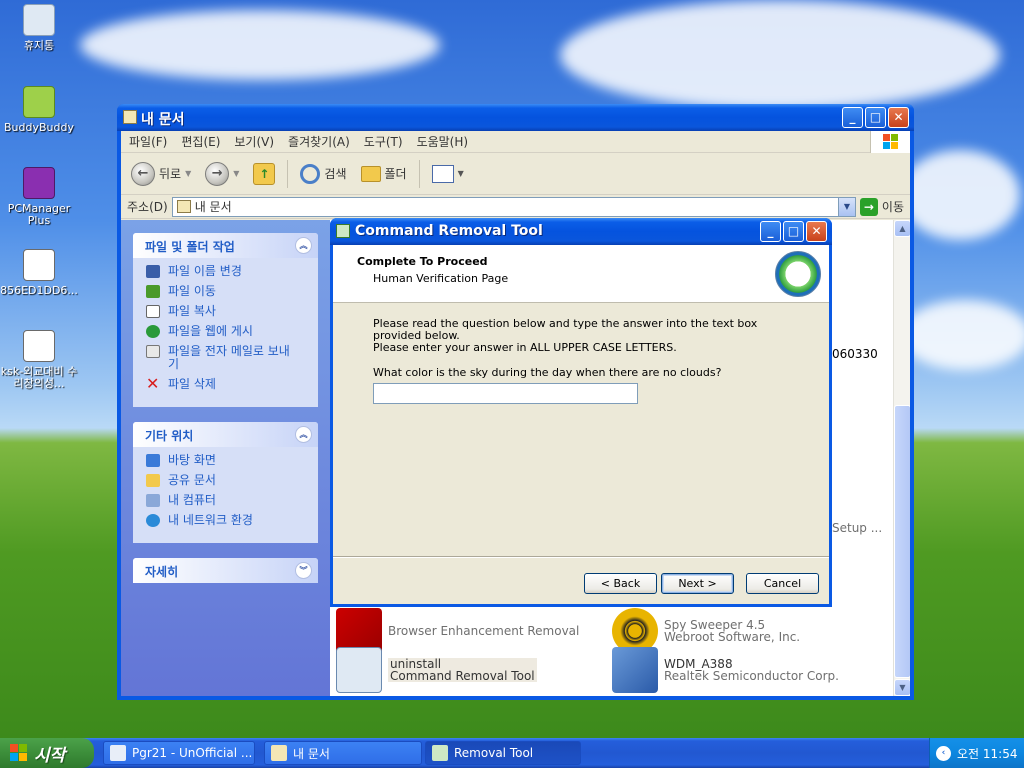  Describe the element at coordinates (190, 247) in the screenshot. I see `file-tasks-title: 파일 및 폴더 작업` at that location.